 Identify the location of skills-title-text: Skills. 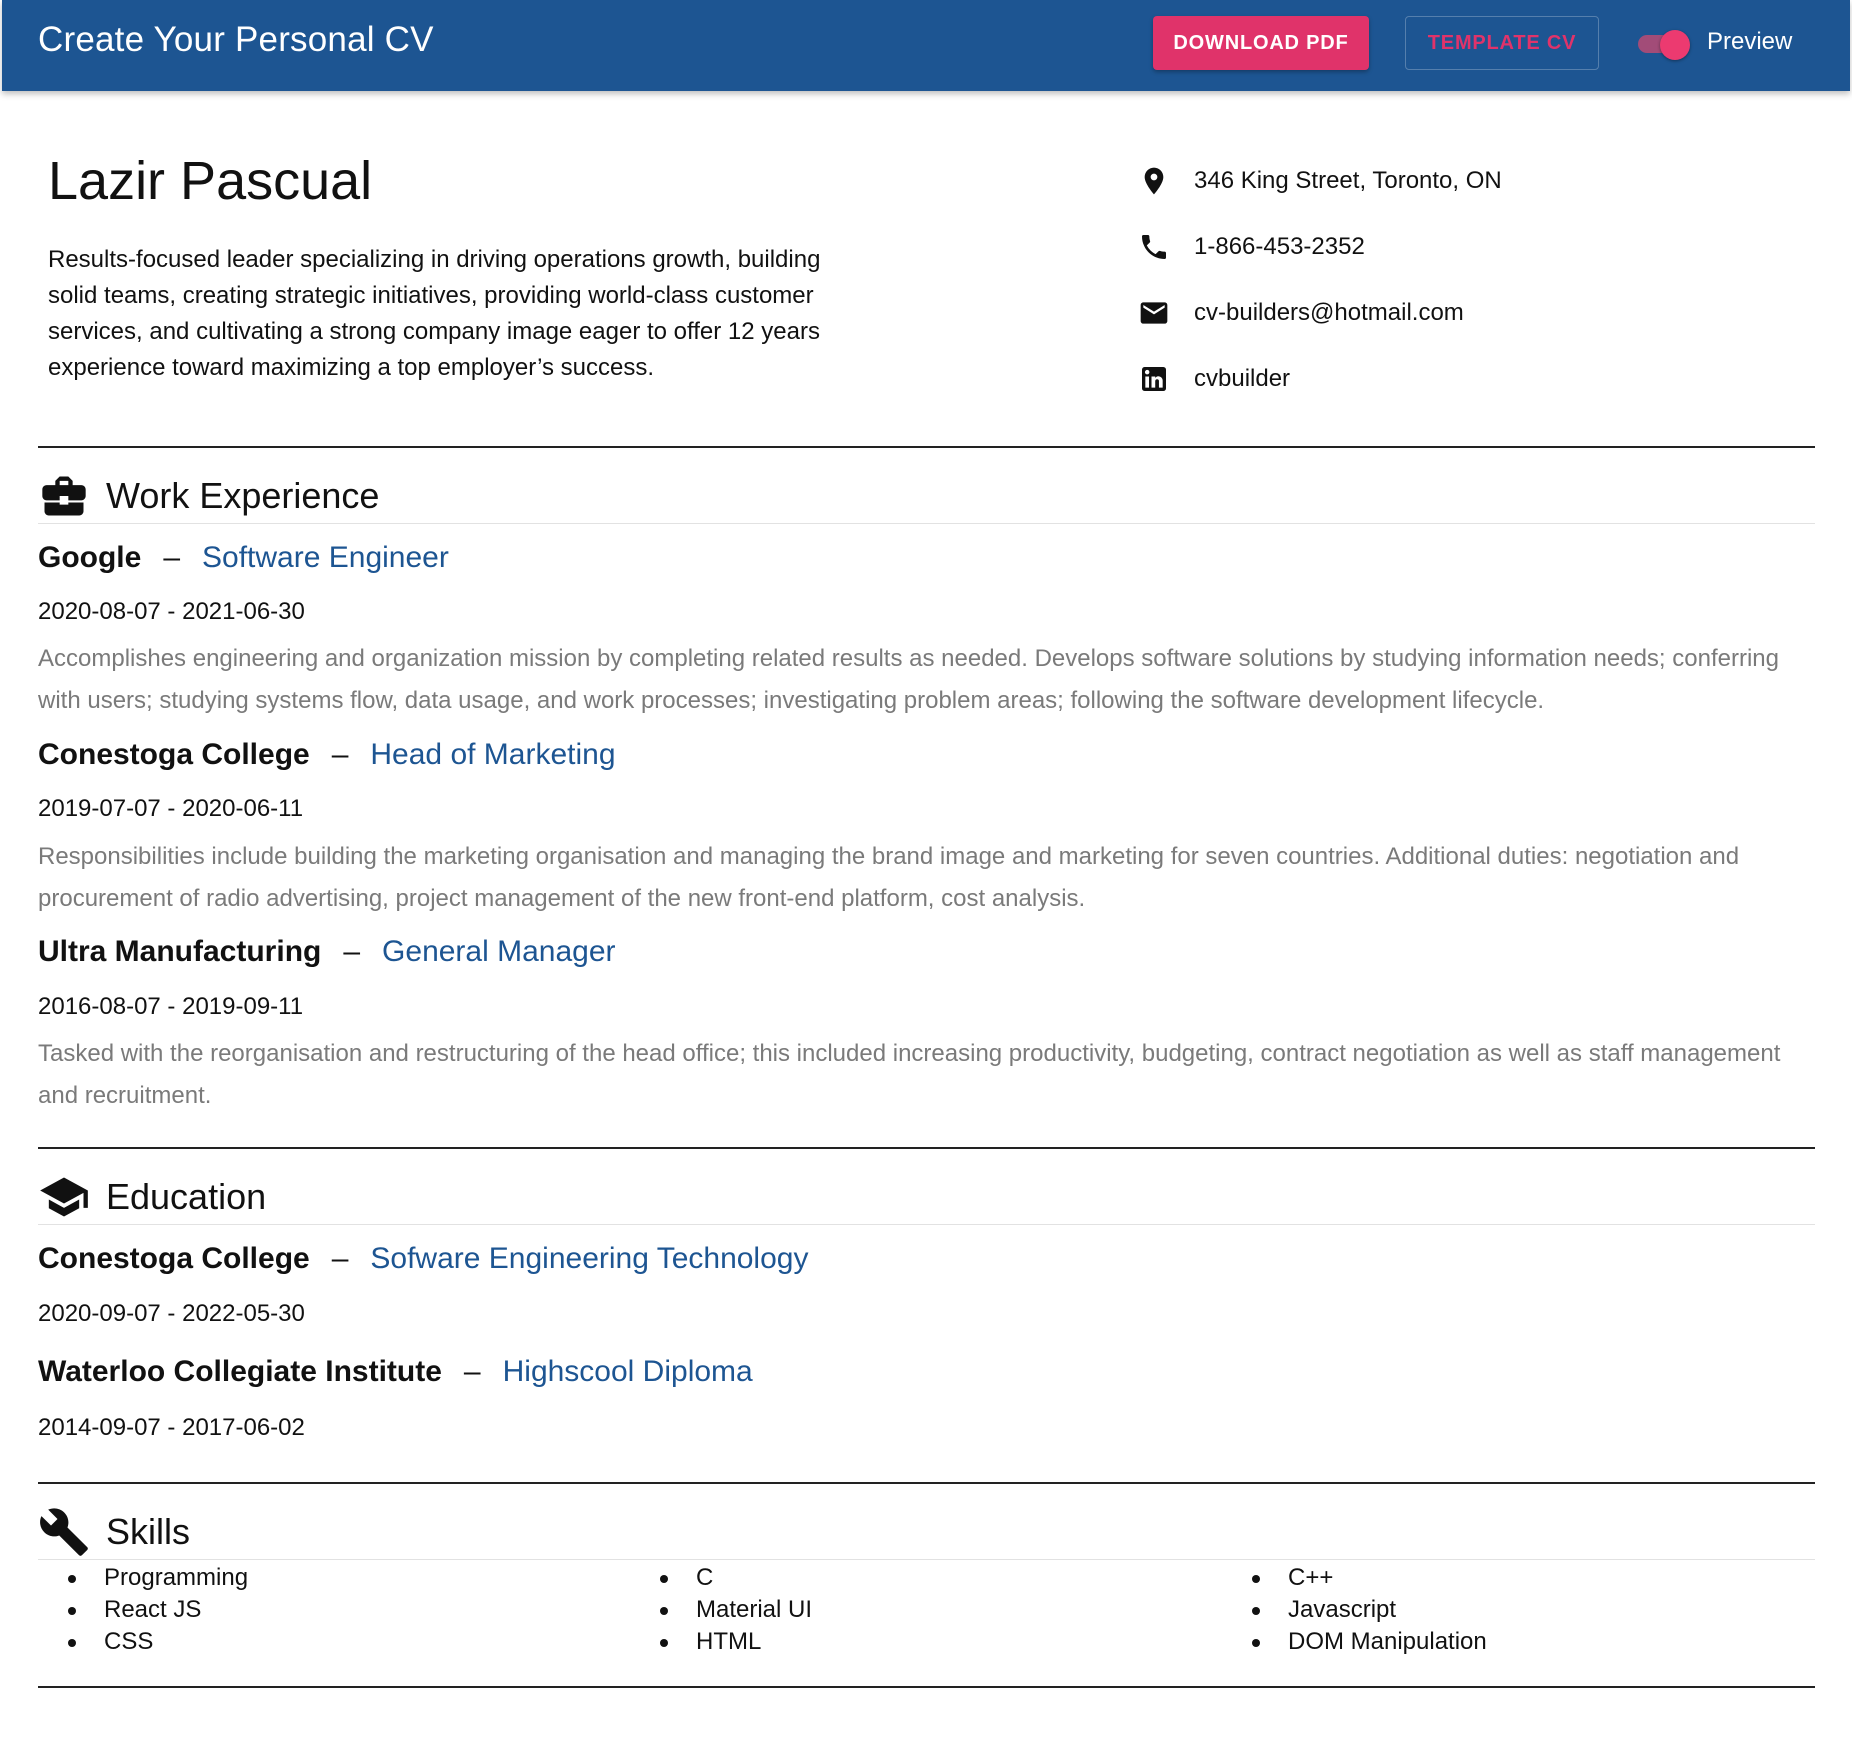
(148, 1531).